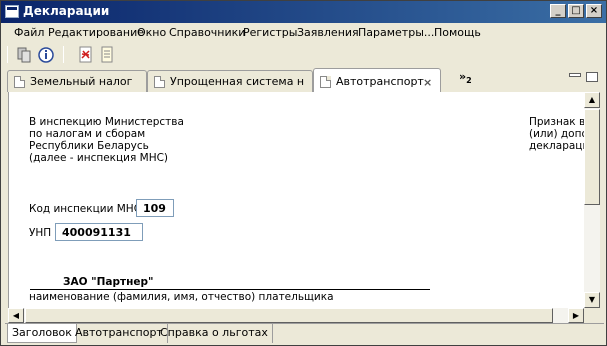 The width and height of the screenshot is (607, 346). Describe the element at coordinates (106, 122) in the screenshot. I see `address-line: В инспекцию Министерства` at that location.